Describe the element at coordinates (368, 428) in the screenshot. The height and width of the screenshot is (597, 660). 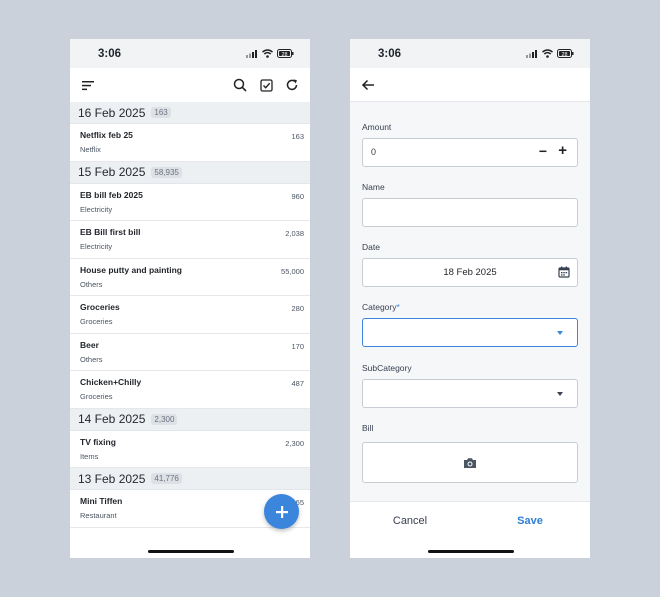
I see `bill-label: Bill` at that location.